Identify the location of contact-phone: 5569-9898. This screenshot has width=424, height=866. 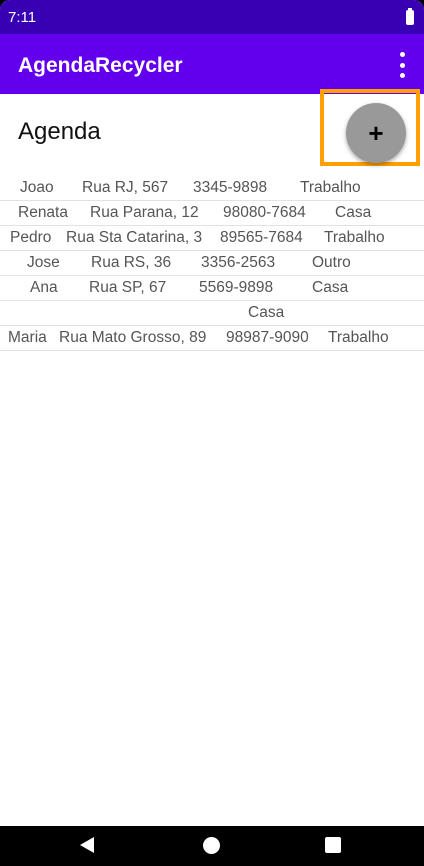
(236, 287).